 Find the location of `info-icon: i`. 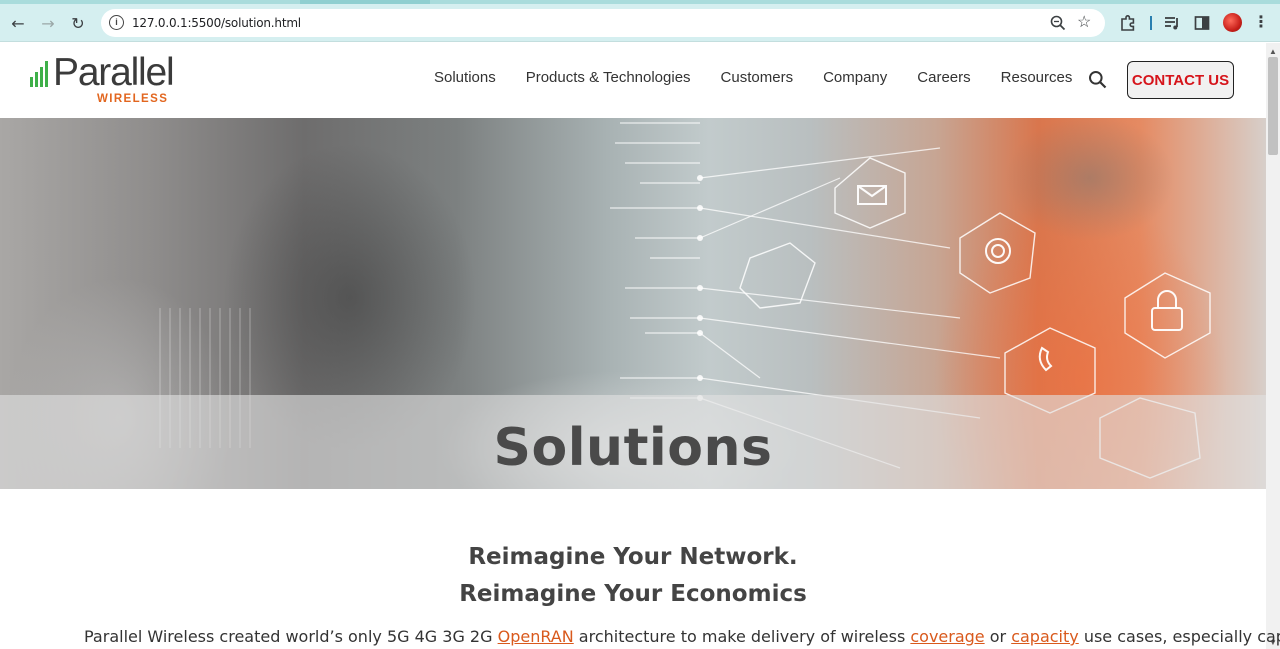

info-icon: i is located at coordinates (116, 22).